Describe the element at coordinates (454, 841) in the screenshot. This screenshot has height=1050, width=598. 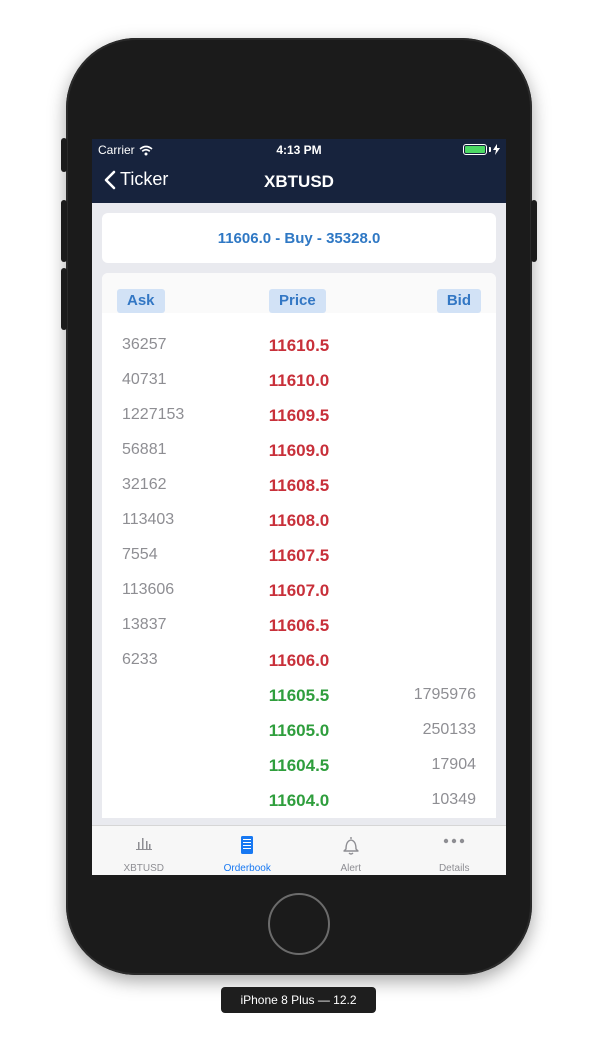
I see `more-icon` at that location.